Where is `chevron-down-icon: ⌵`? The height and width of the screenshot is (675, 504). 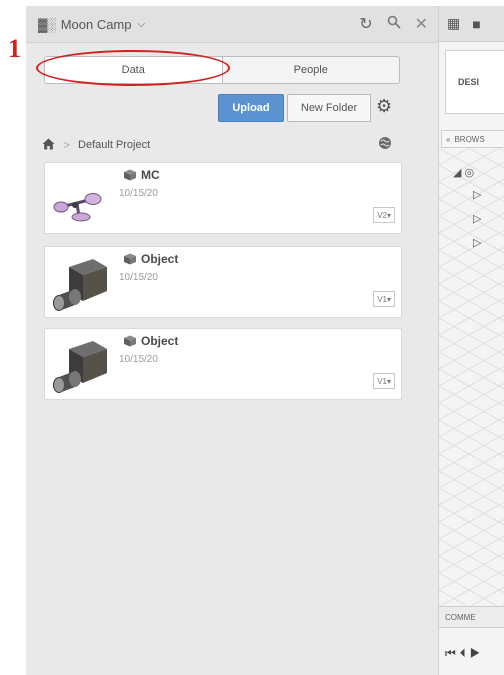 chevron-down-icon: ⌵ is located at coordinates (142, 24).